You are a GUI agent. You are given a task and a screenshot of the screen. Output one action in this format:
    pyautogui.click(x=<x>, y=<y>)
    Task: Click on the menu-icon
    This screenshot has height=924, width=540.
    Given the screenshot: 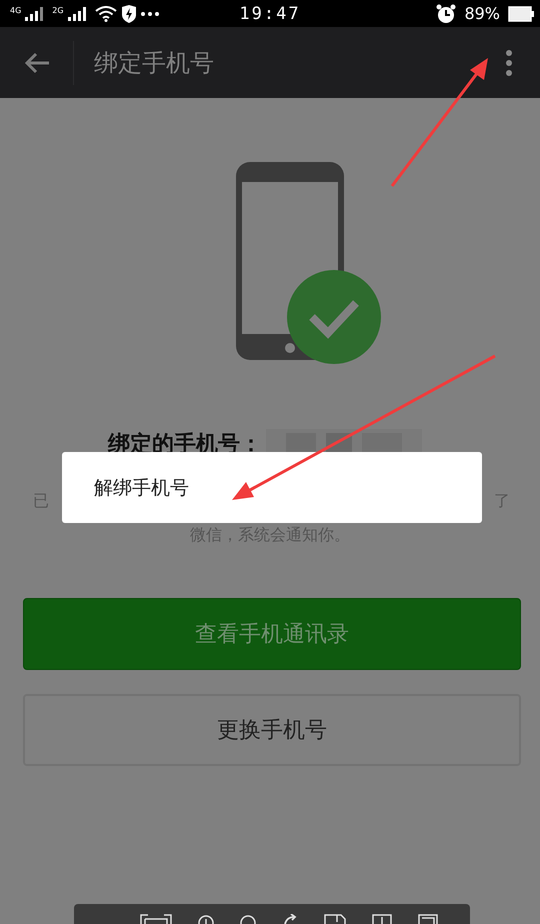 What is the action you would take?
    pyautogui.click(x=509, y=63)
    